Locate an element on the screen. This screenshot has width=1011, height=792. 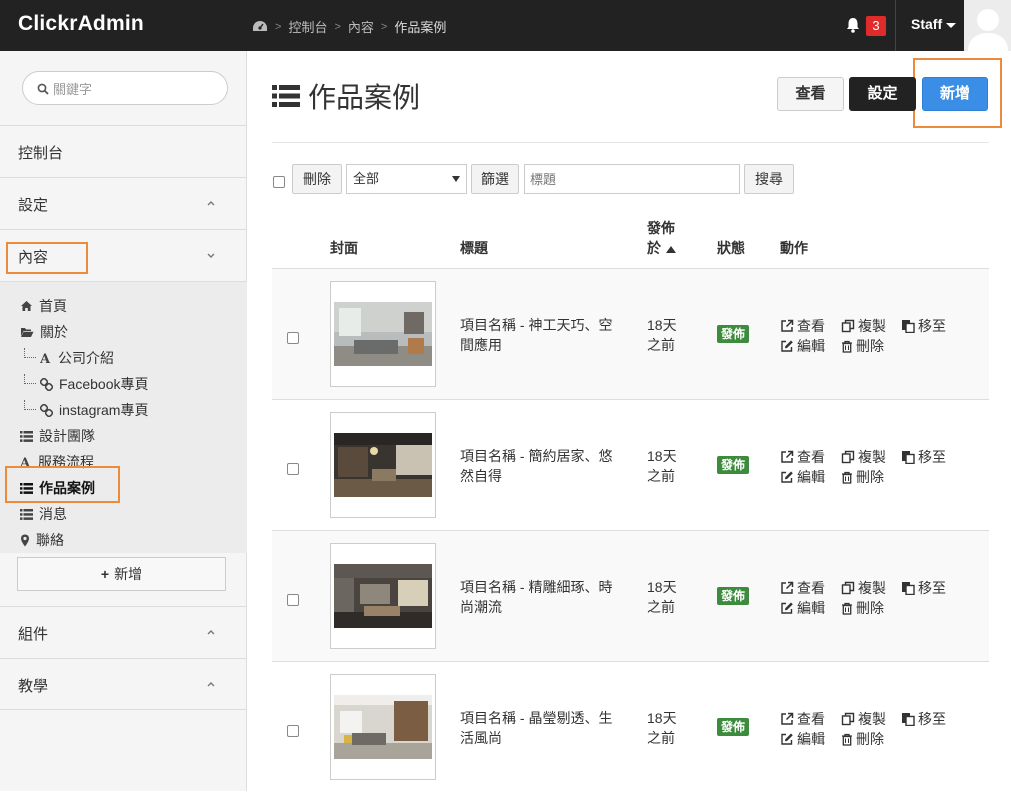
breadcrumb-item-dashboard: 控制台 is located at coordinates (307, 26).